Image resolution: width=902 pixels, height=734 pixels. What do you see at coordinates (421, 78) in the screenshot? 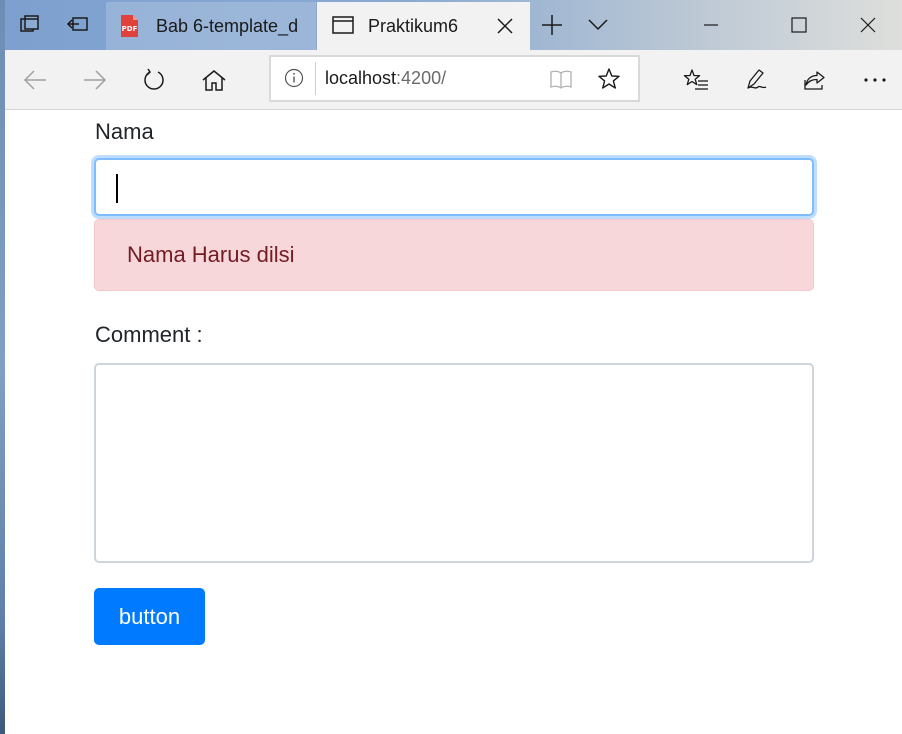
I see `url-path: :4200/` at bounding box center [421, 78].